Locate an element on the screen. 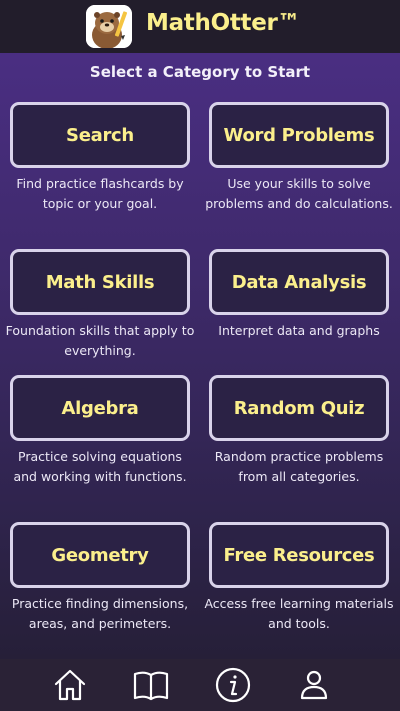 Image resolution: width=400 pixels, height=711 pixels. page-subtitle: Select a Category to Start is located at coordinates (200, 72).